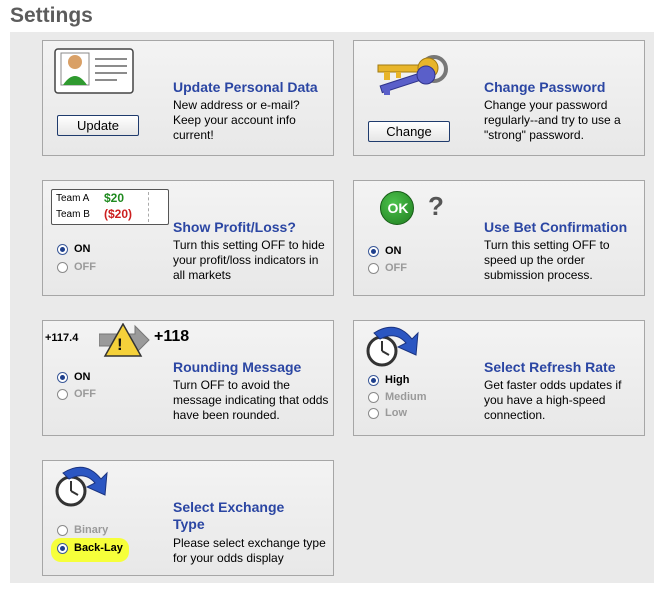 The height and width of the screenshot is (589, 654). Describe the element at coordinates (51, 15) in the screenshot. I see `page-title: Settings` at that location.